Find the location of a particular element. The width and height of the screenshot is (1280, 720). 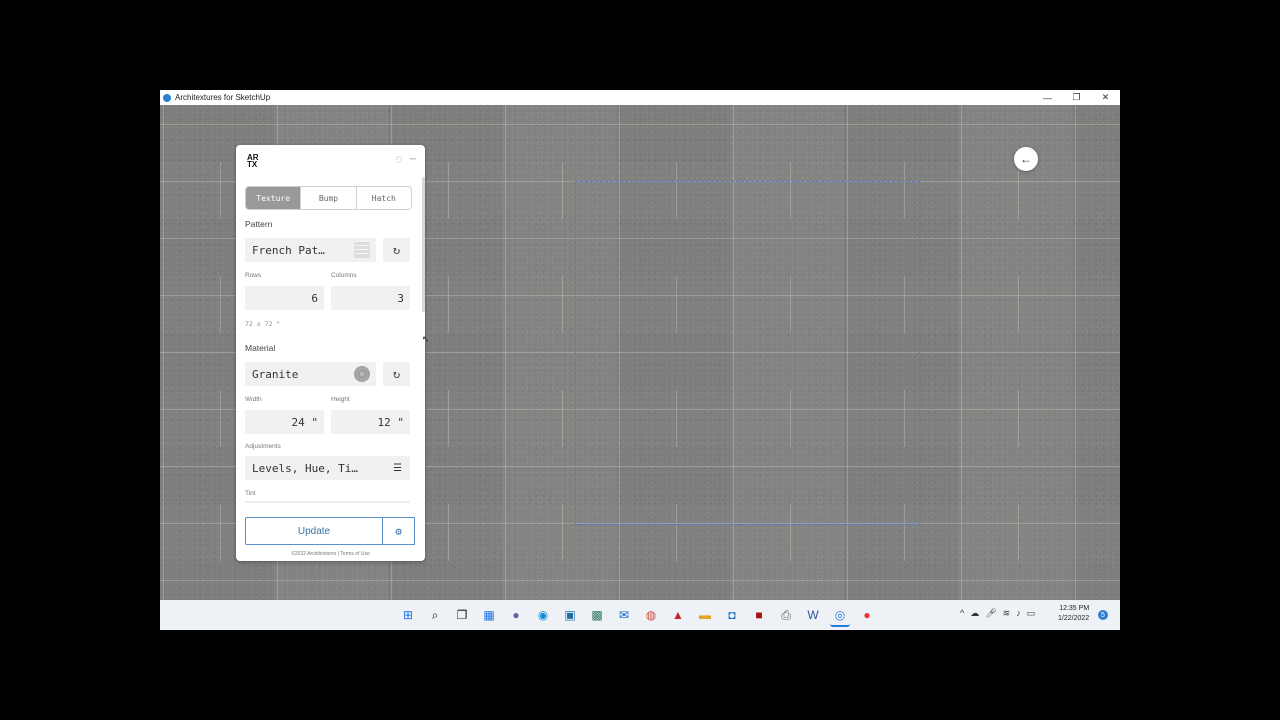

adjustments-select: Levels, Hue, Ti… ☰ is located at coordinates (327, 468).